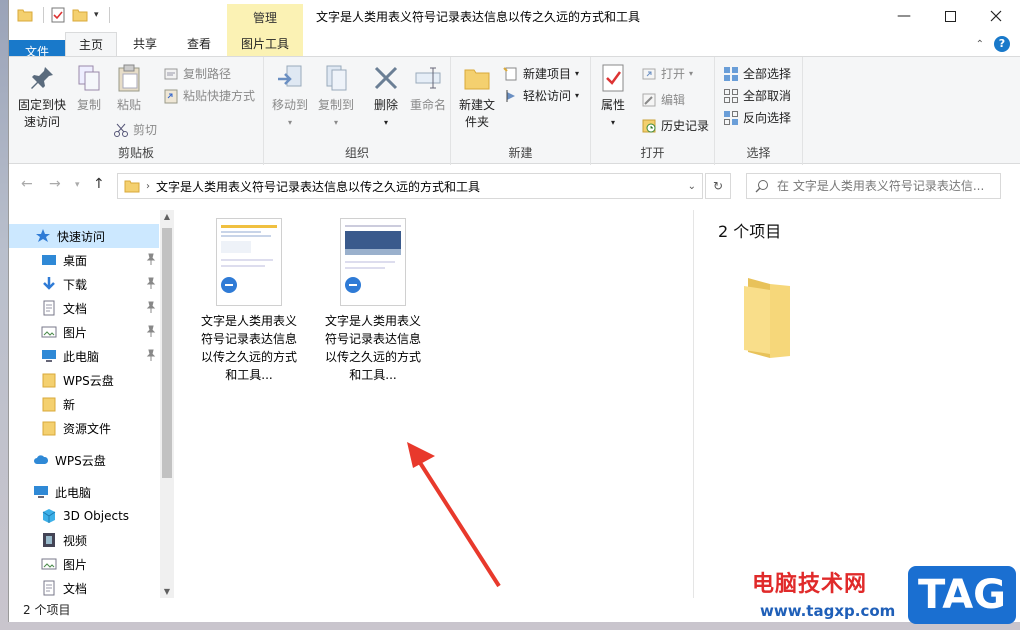 The image size is (1020, 630). I want to click on new-item-icon, so click(510, 73).